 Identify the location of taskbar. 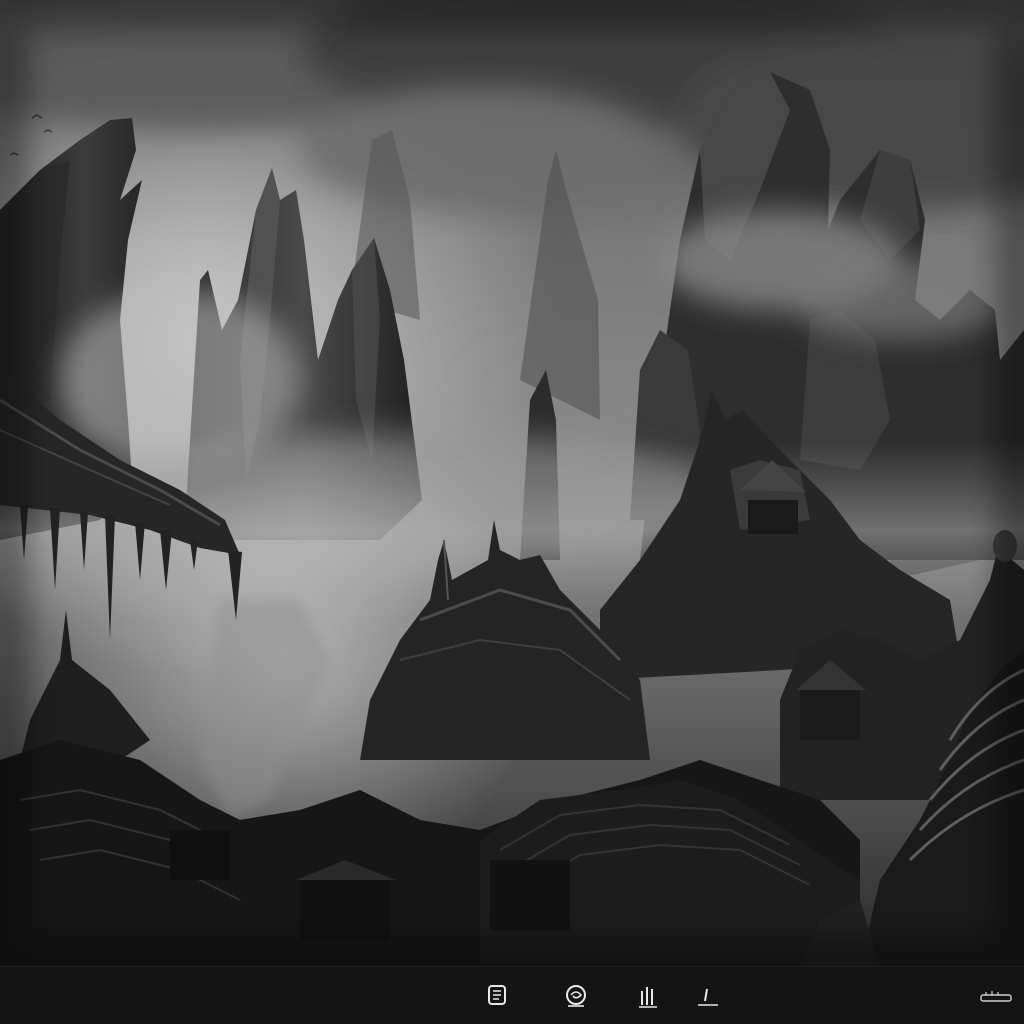
(512, 995).